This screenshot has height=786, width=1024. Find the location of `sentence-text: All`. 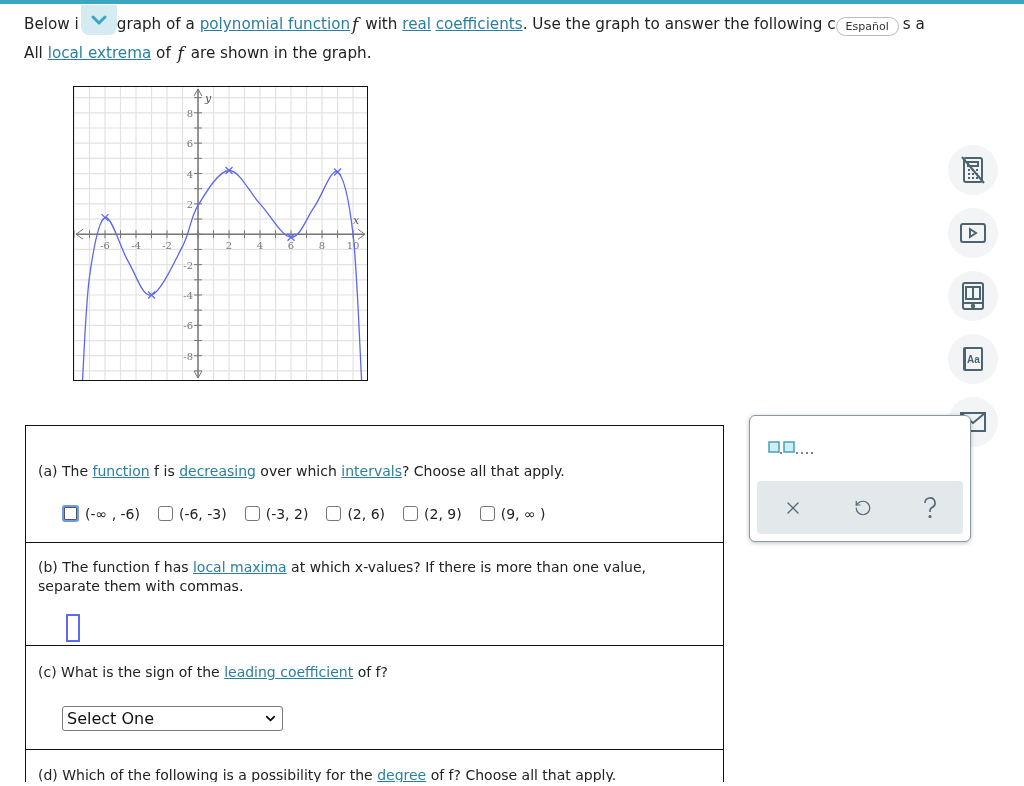

sentence-text: All is located at coordinates (34, 53).